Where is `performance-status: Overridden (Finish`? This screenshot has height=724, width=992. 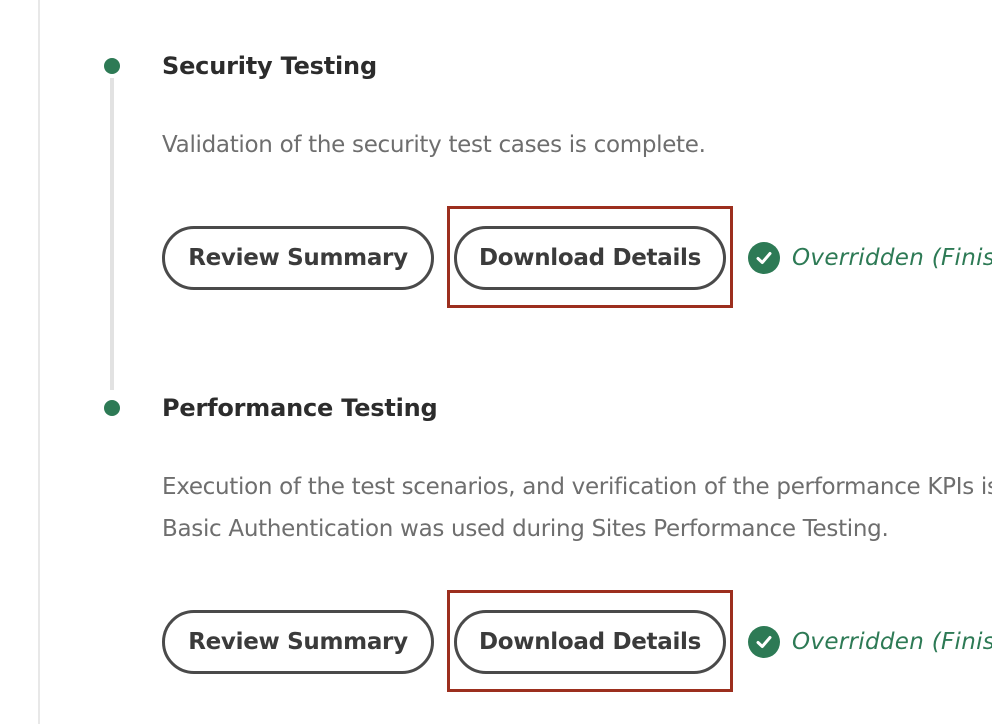
performance-status: Overridden (Finish is located at coordinates (870, 642).